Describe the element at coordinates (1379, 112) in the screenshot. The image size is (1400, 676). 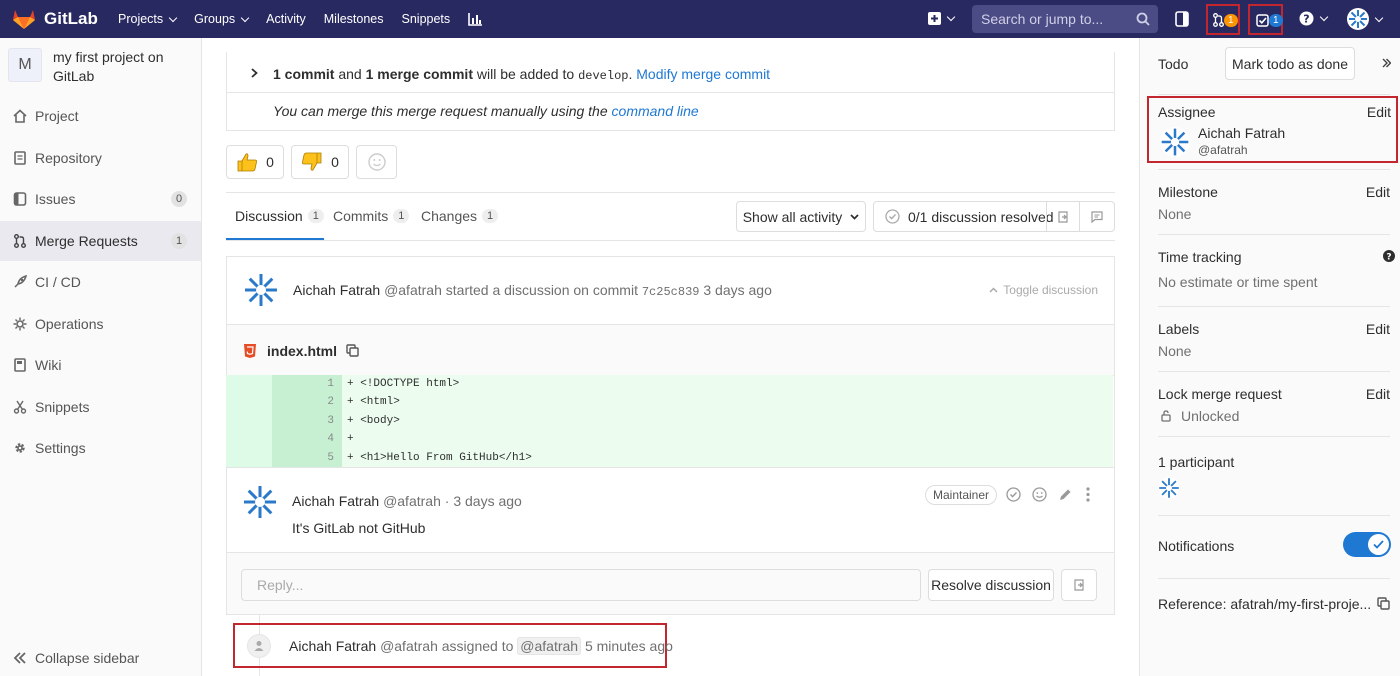
I see `assignee-edit-link: Edit` at that location.